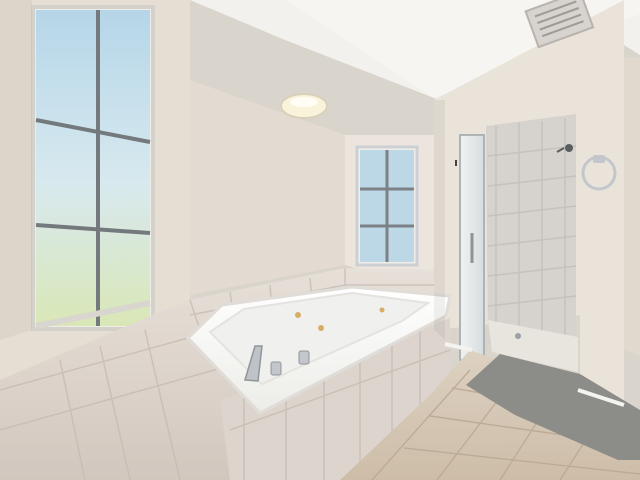 The image size is (640, 480). Describe the element at coordinates (518, 336) in the screenshot. I see `drain-icon` at that location.